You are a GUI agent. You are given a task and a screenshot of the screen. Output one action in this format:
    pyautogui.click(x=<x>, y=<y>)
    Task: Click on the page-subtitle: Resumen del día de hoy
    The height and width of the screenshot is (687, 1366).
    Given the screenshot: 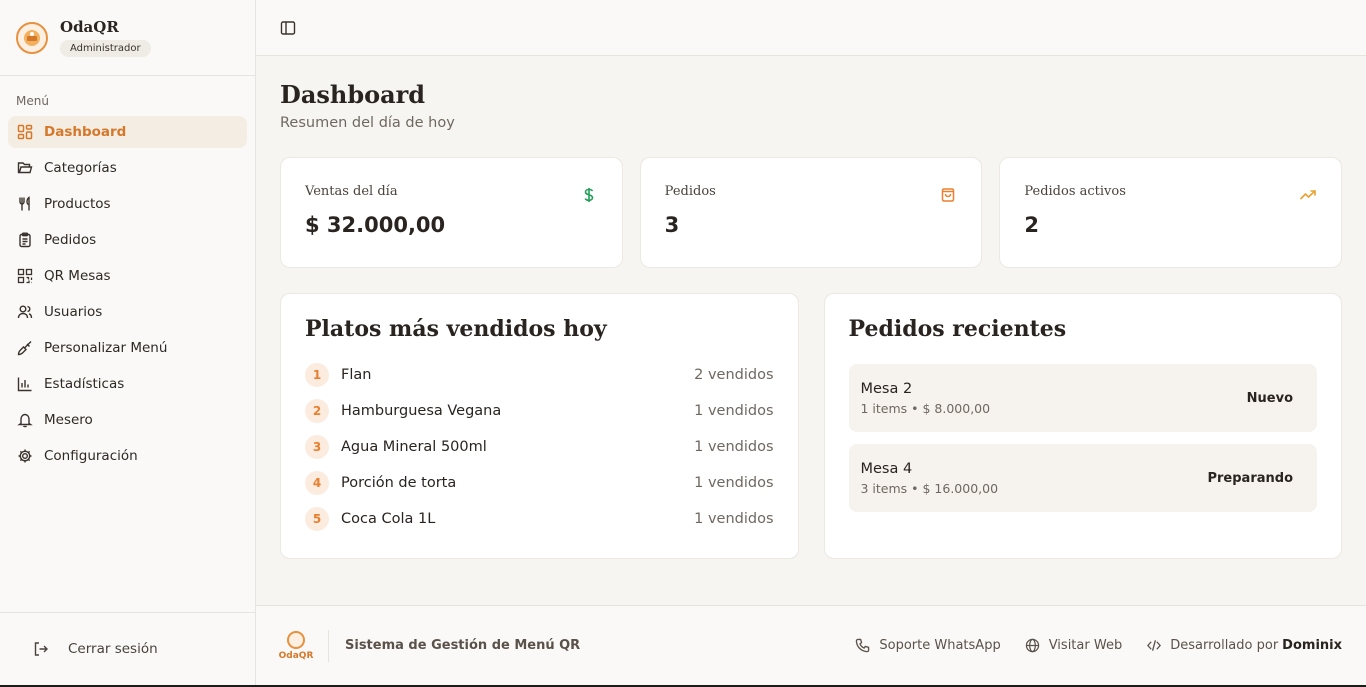 What is the action you would take?
    pyautogui.click(x=367, y=123)
    